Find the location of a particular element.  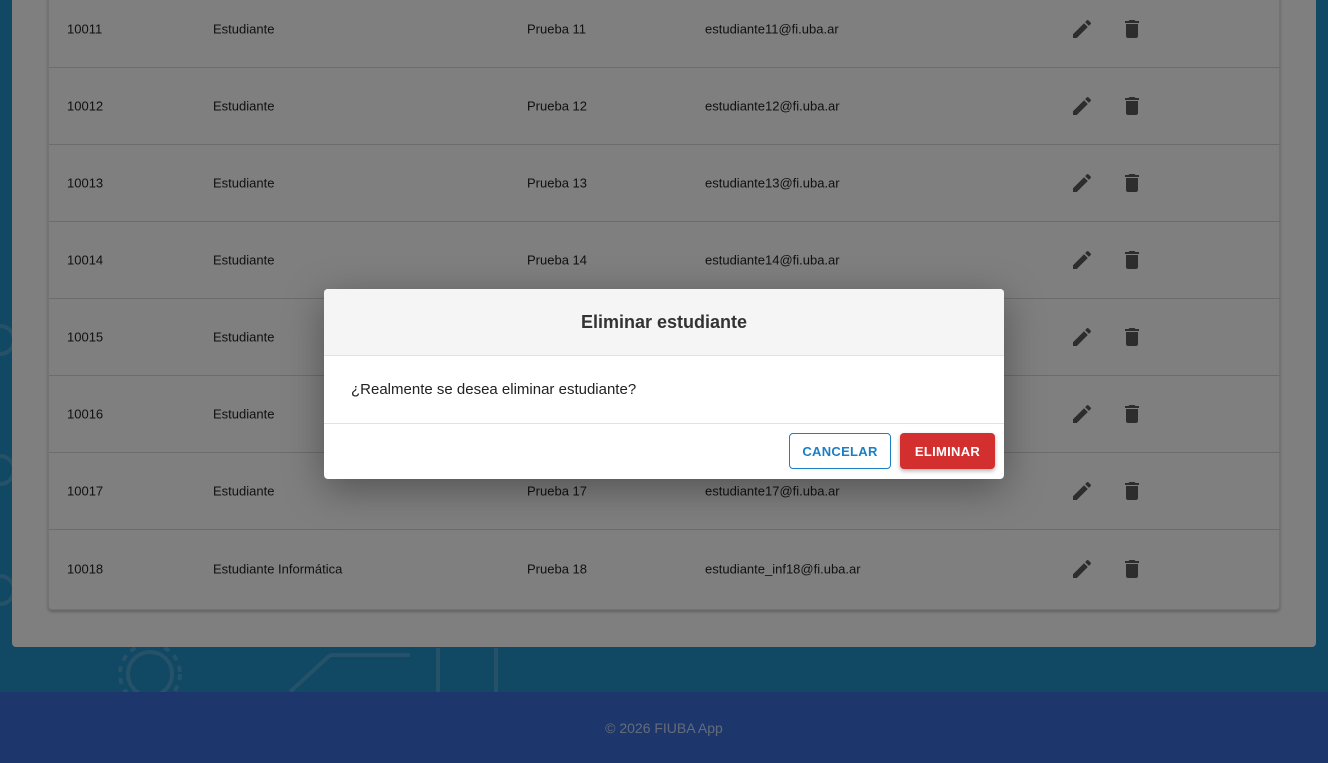

dialog-header: Eliminar estudiante is located at coordinates (664, 322).